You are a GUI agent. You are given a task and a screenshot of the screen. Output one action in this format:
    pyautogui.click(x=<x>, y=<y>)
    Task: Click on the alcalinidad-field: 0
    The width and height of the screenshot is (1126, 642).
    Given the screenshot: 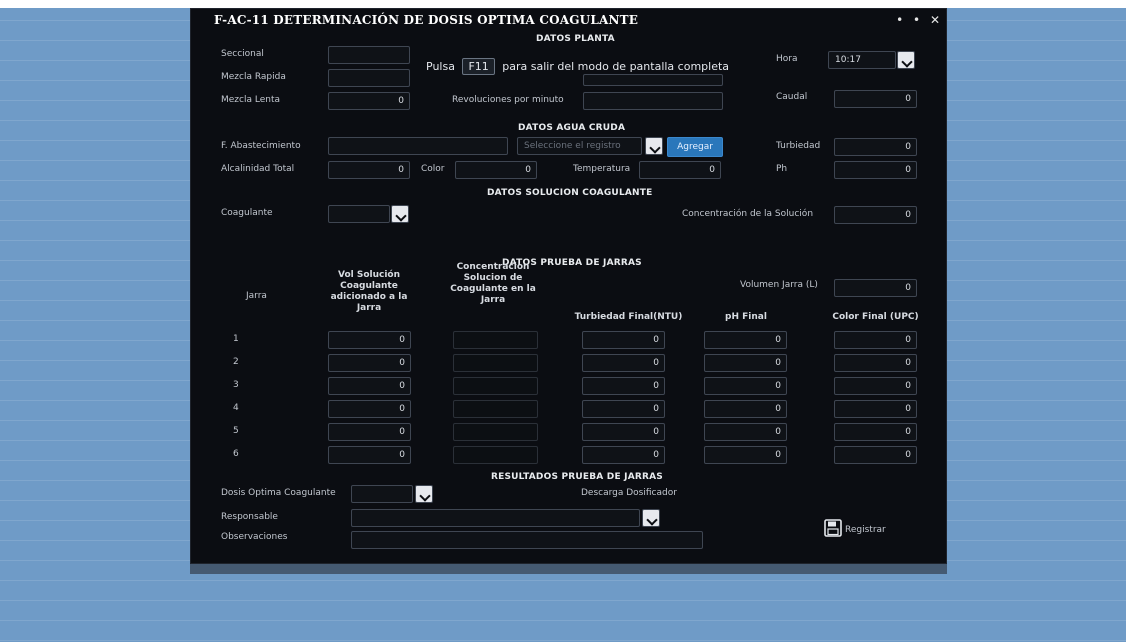 What is the action you would take?
    pyautogui.click(x=369, y=170)
    